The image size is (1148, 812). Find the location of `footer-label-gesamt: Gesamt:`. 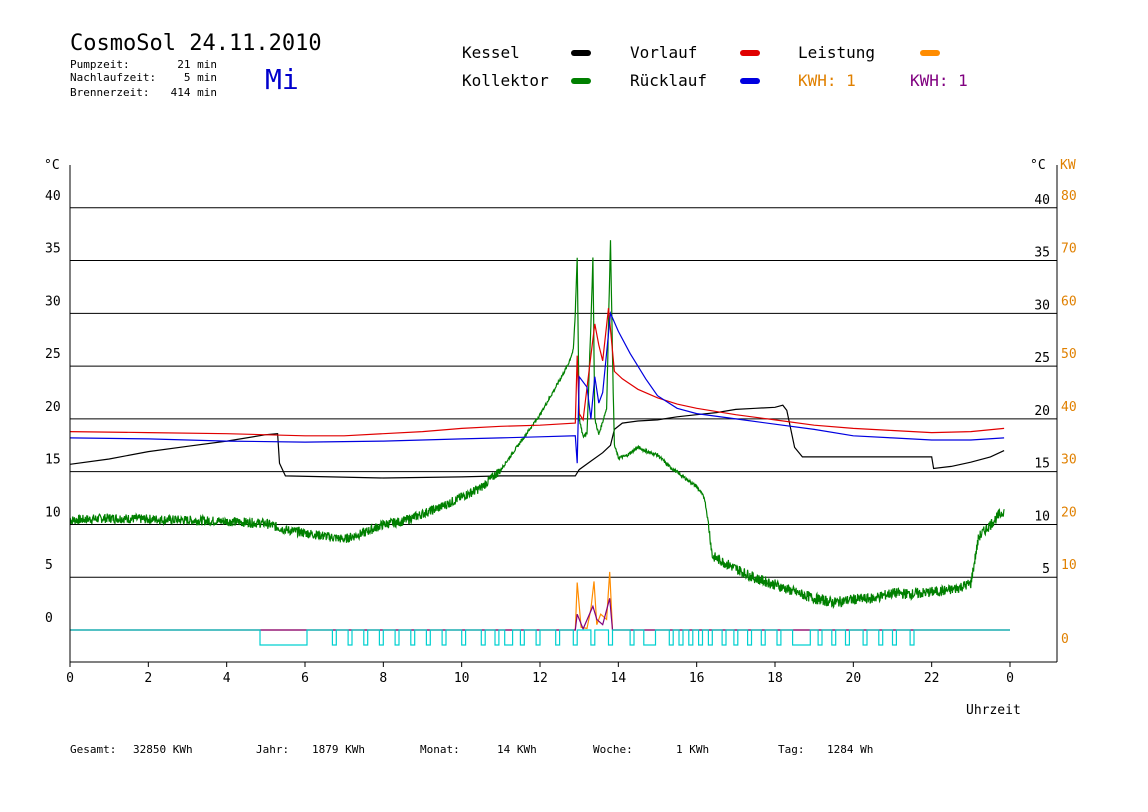

footer-label-gesamt: Gesamt: is located at coordinates (93, 749).